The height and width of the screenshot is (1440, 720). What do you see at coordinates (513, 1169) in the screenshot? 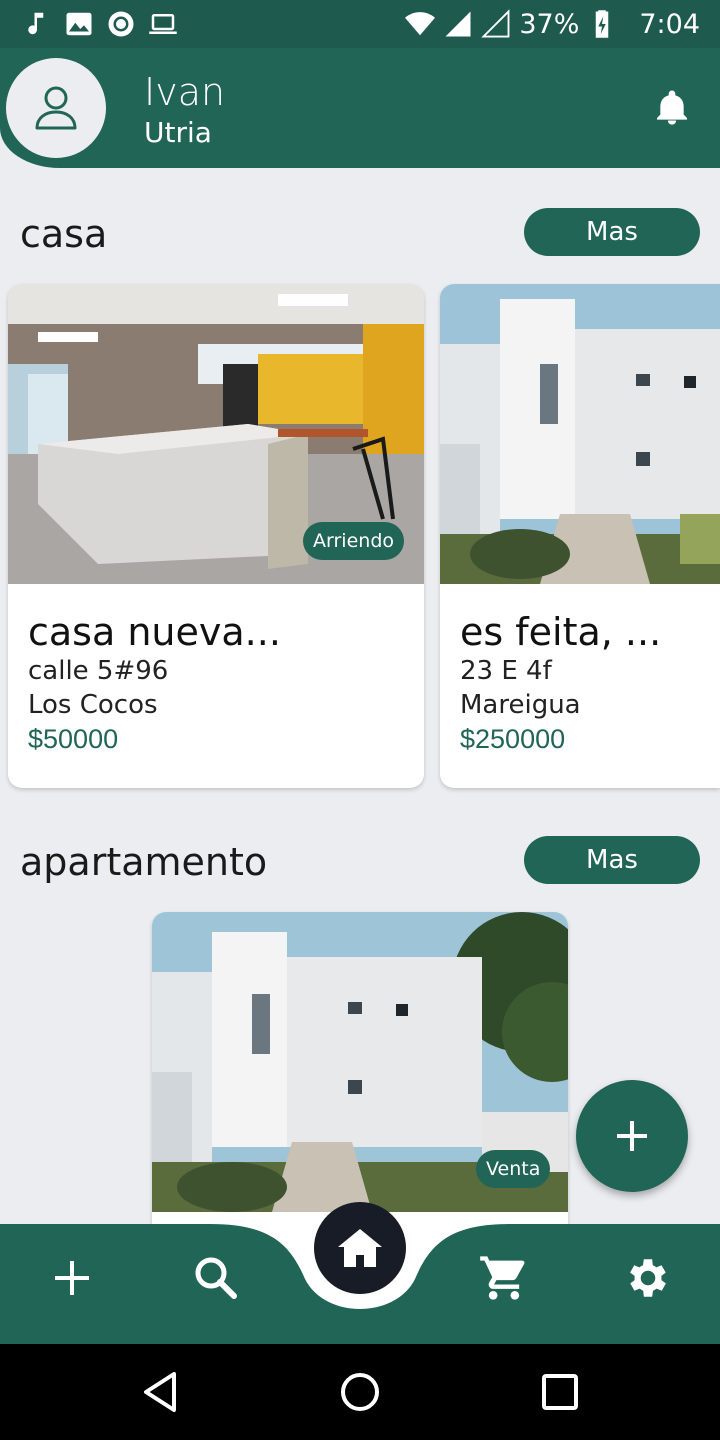
I see `listing-type-badge: Venta` at bounding box center [513, 1169].